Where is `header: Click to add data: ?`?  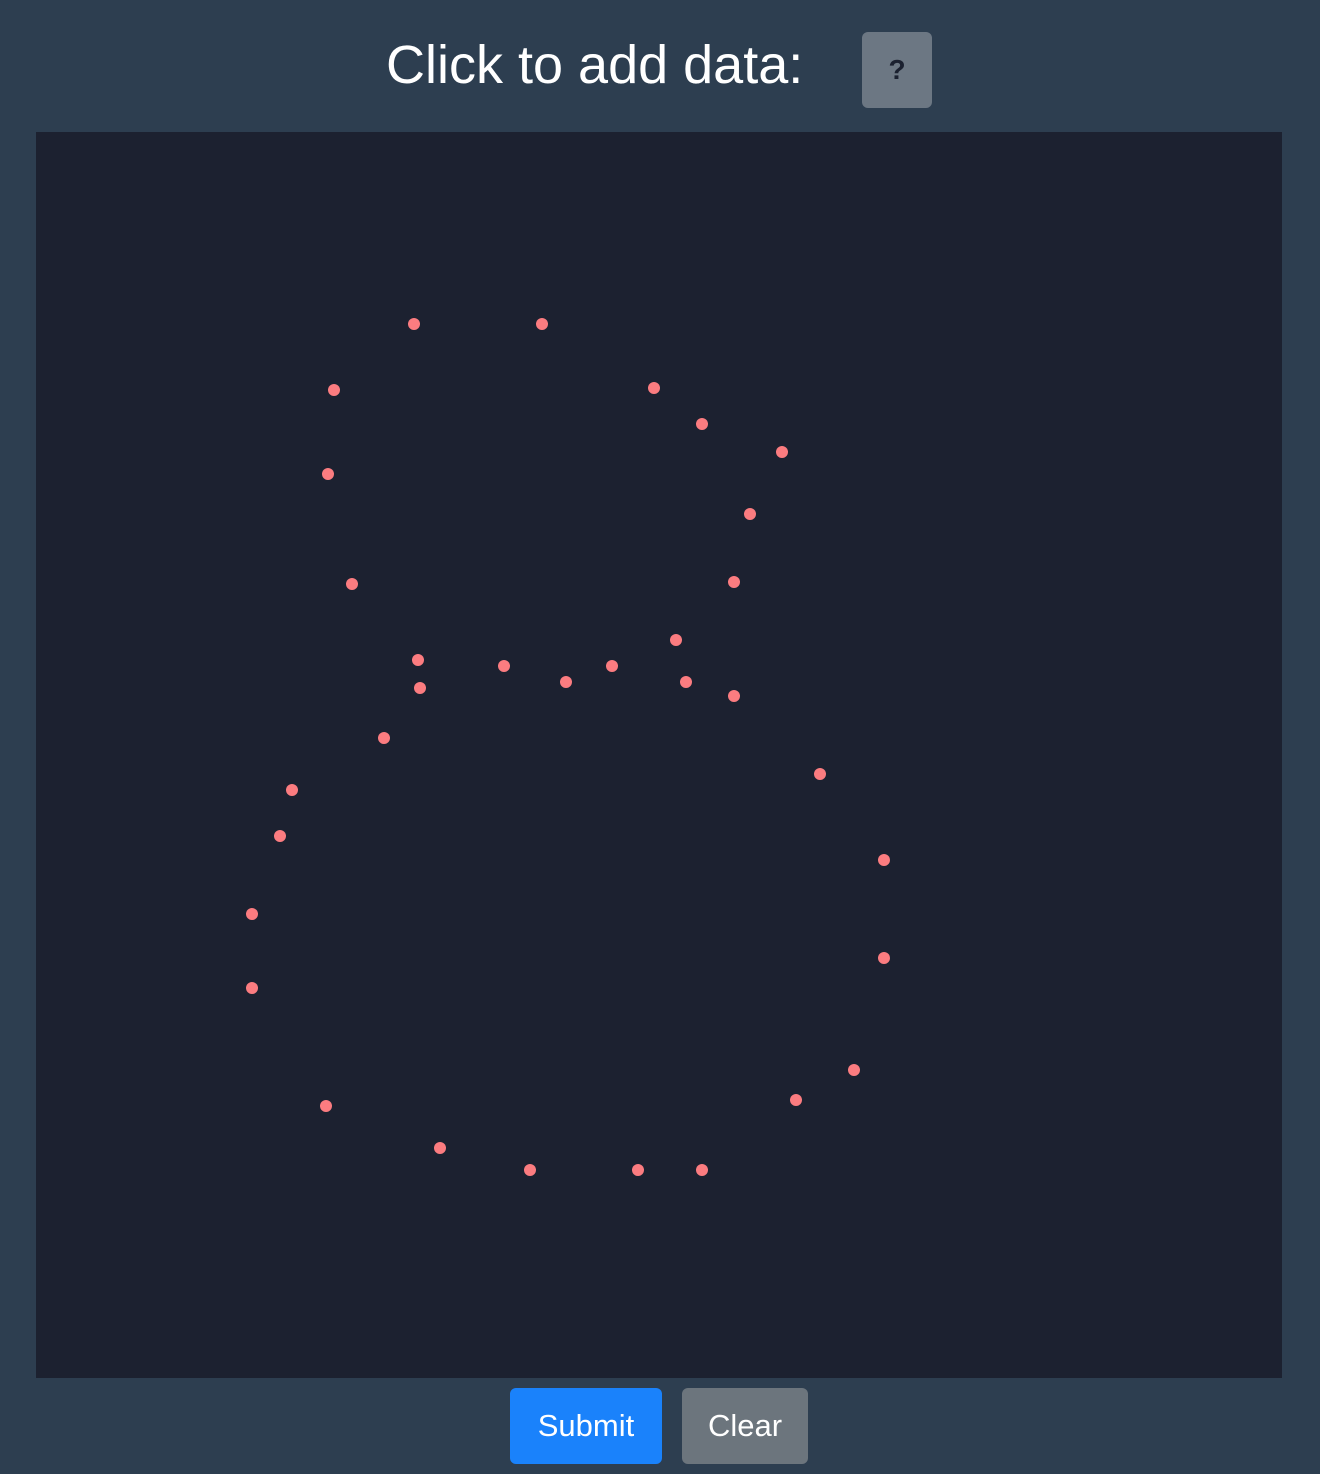
header: Click to add data: ? is located at coordinates (660, 66).